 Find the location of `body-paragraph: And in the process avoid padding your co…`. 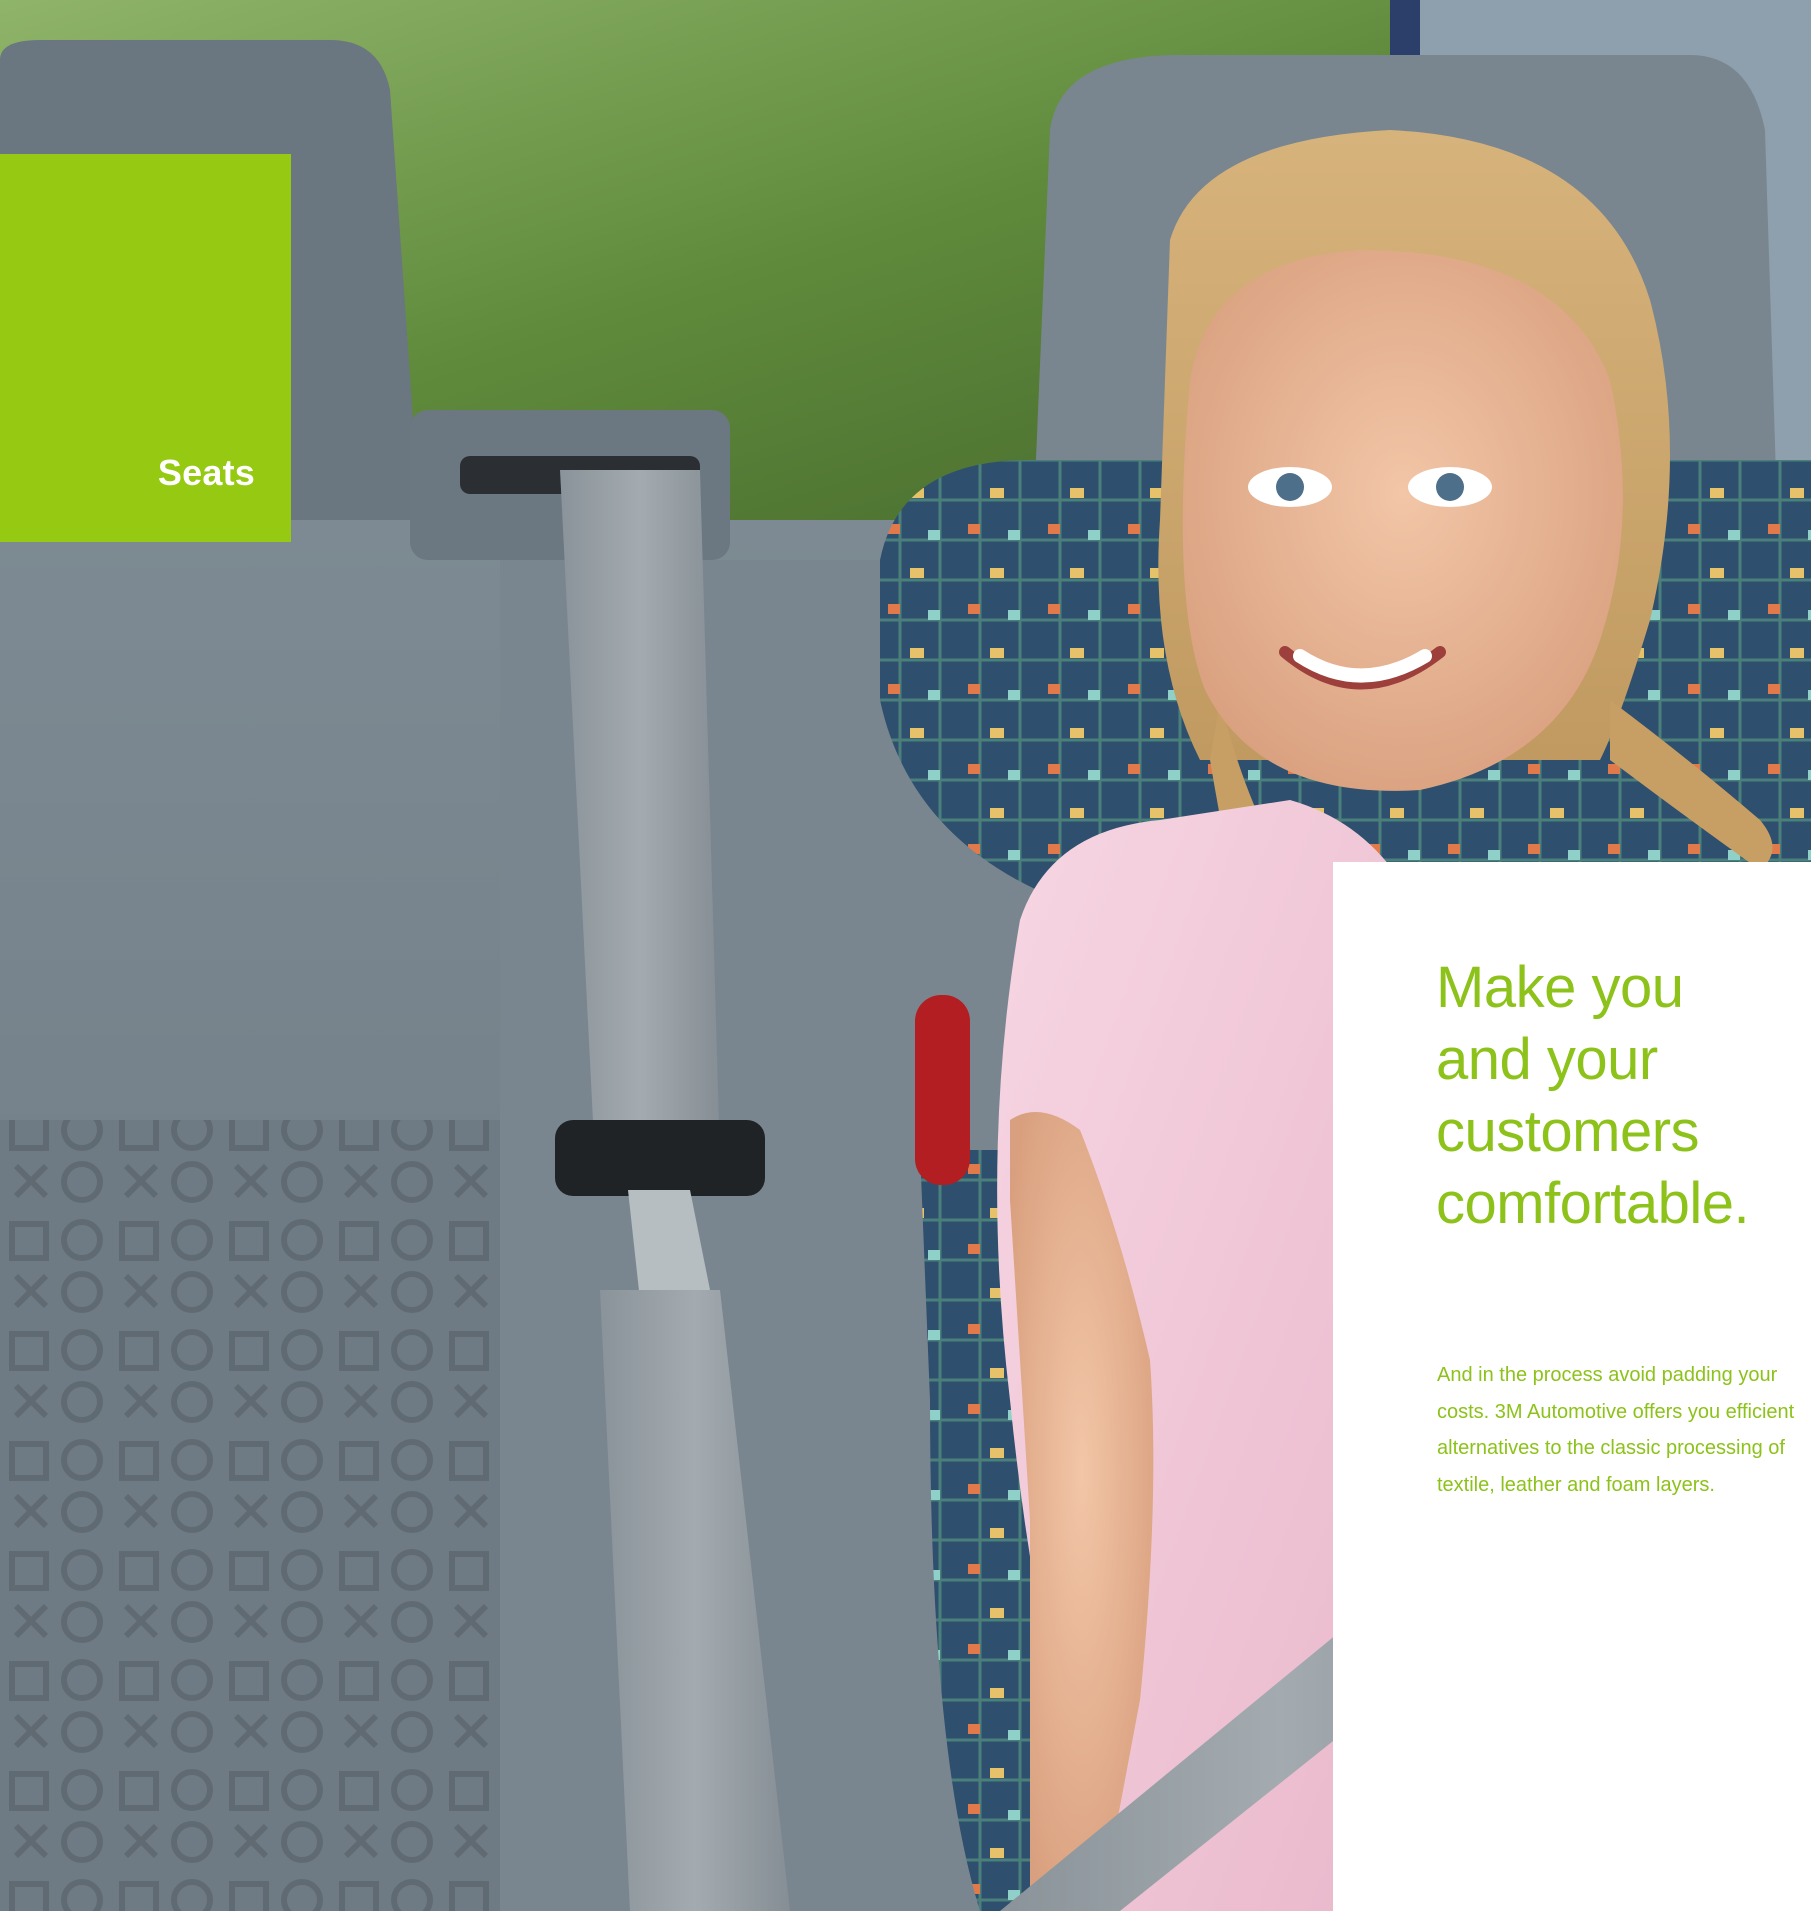

body-paragraph: And in the process avoid padding your co… is located at coordinates (1616, 1430).